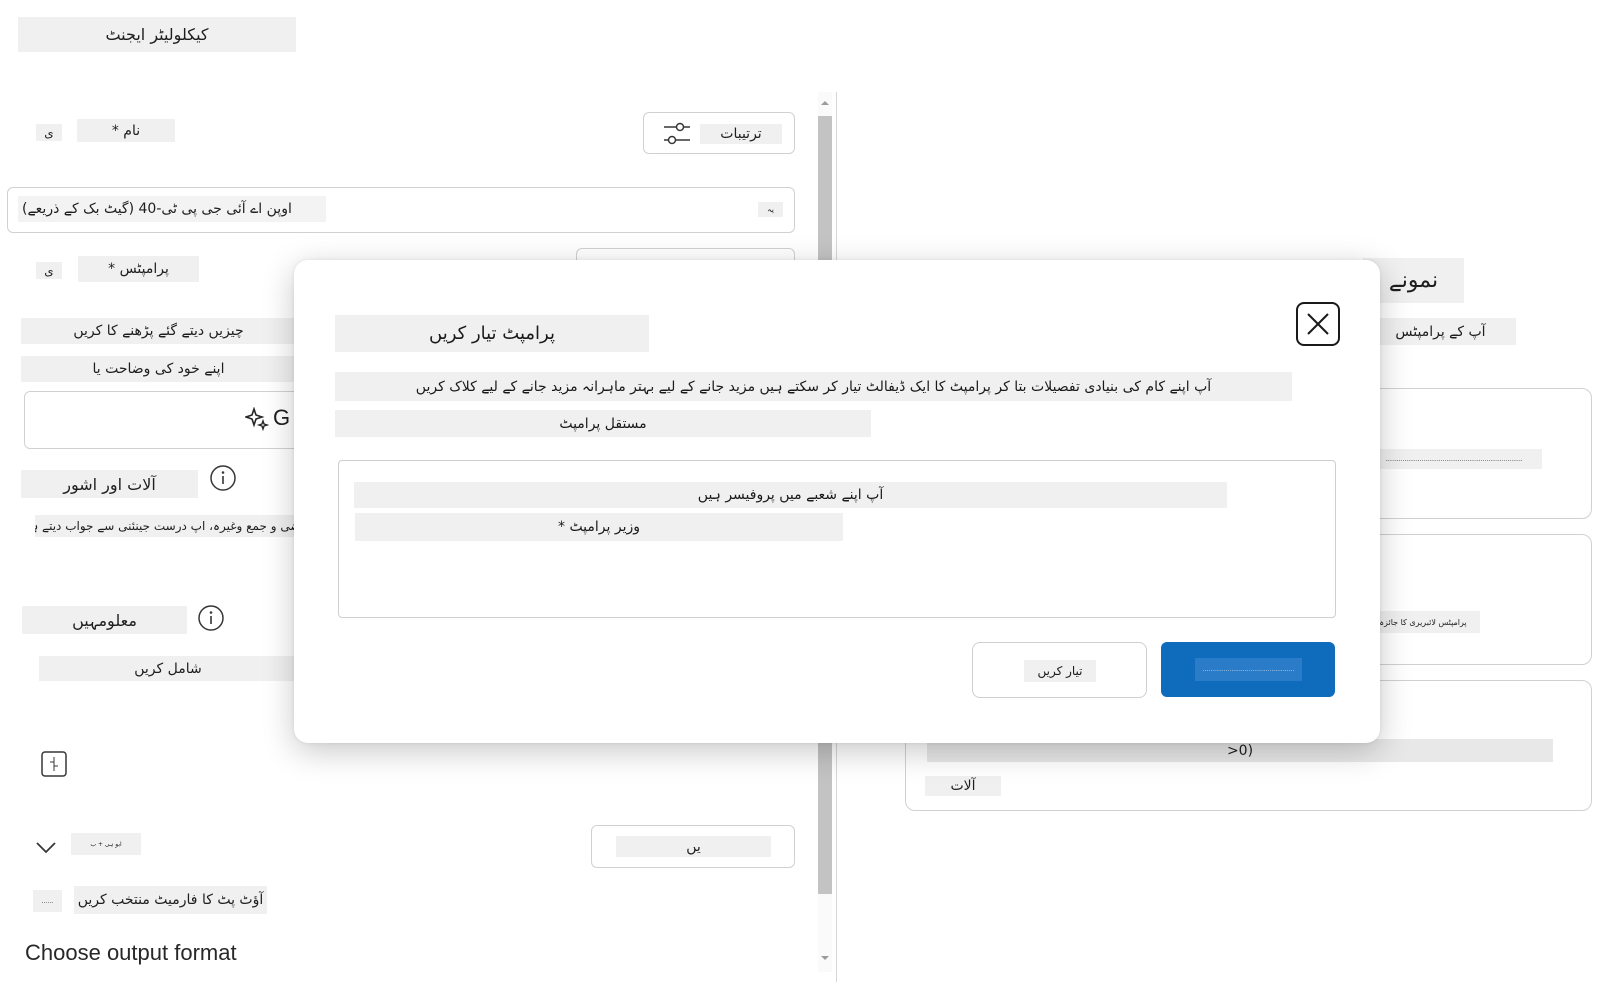  What do you see at coordinates (603, 423) in the screenshot?
I see `dialog-description-2: مستقل پرامپٹ` at bounding box center [603, 423].